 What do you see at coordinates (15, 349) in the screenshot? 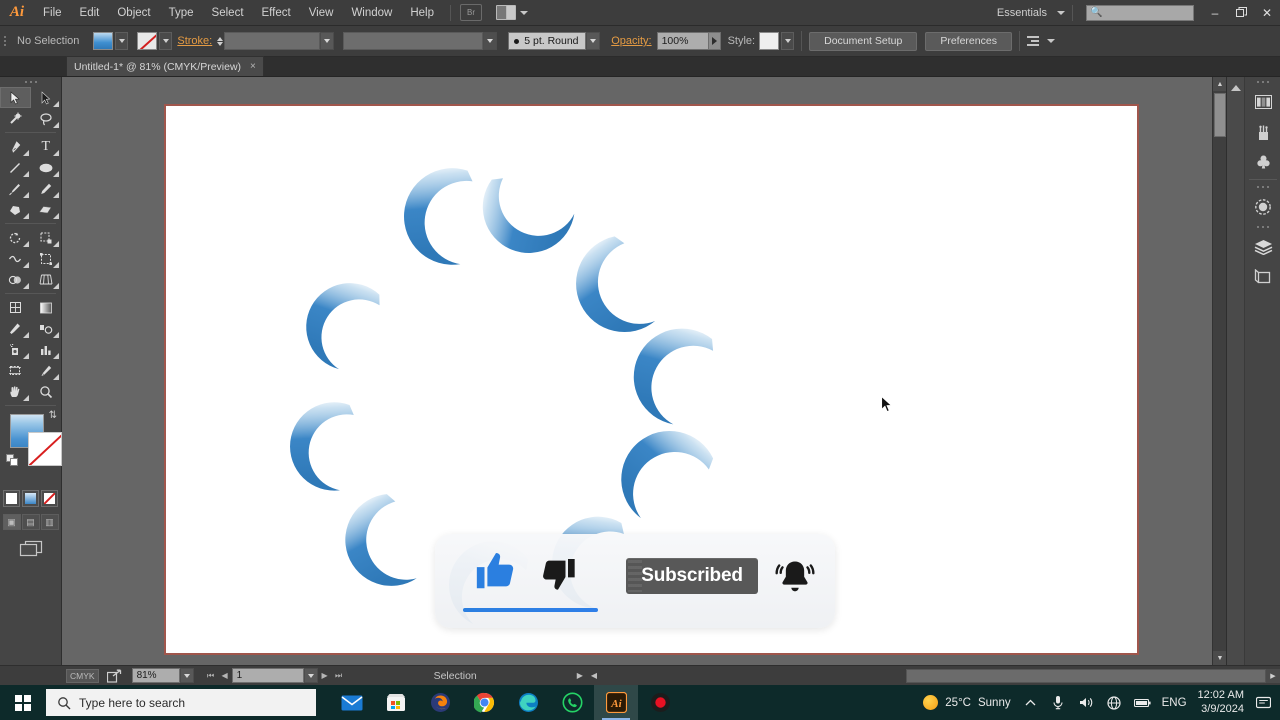
I see `symbol-sprayer-tool` at bounding box center [15, 349].